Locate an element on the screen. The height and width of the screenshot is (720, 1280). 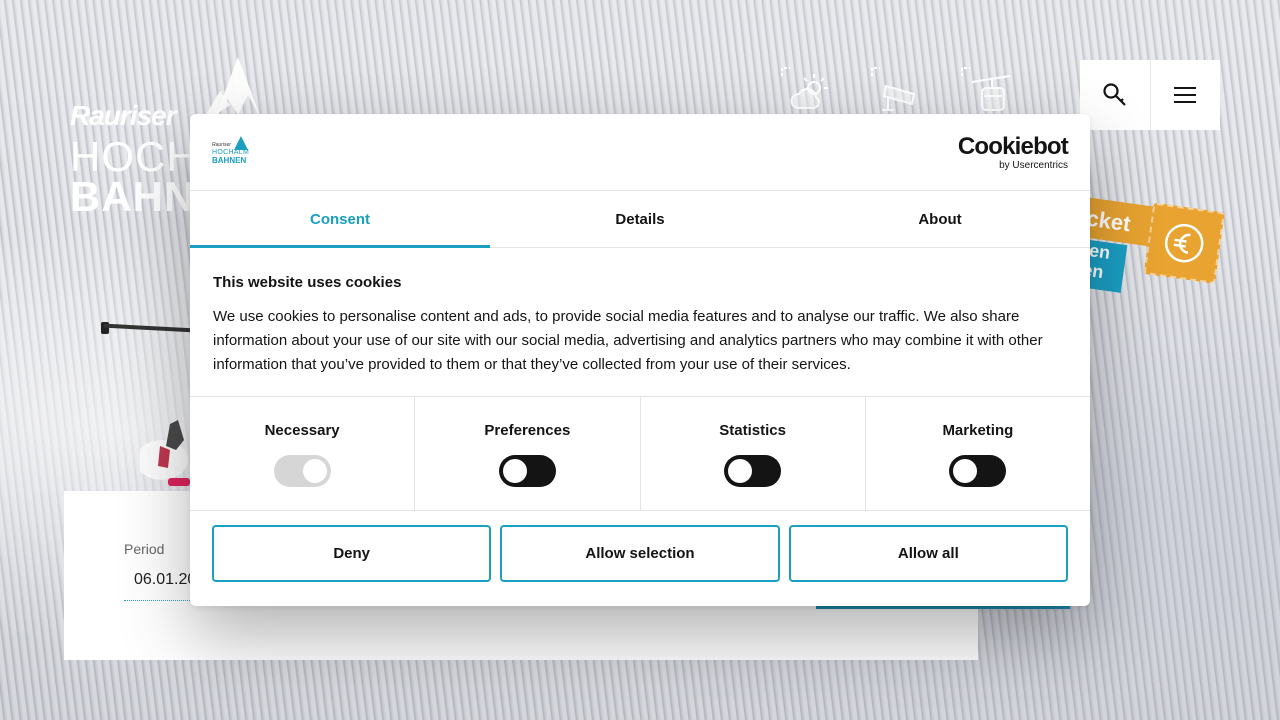
toggle-marketing-label: Marketing is located at coordinates (978, 430).